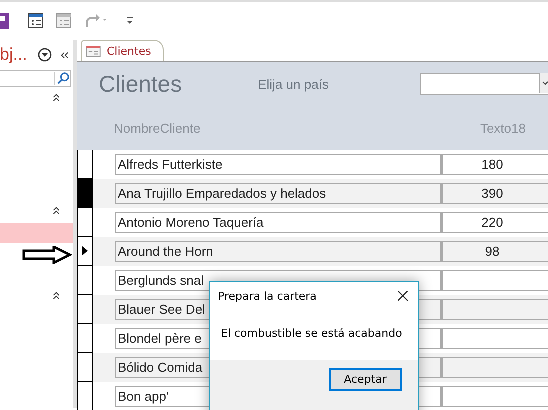 The height and width of the screenshot is (410, 548). Describe the element at coordinates (278, 251) in the screenshot. I see `name-field: Around the Horn` at that location.